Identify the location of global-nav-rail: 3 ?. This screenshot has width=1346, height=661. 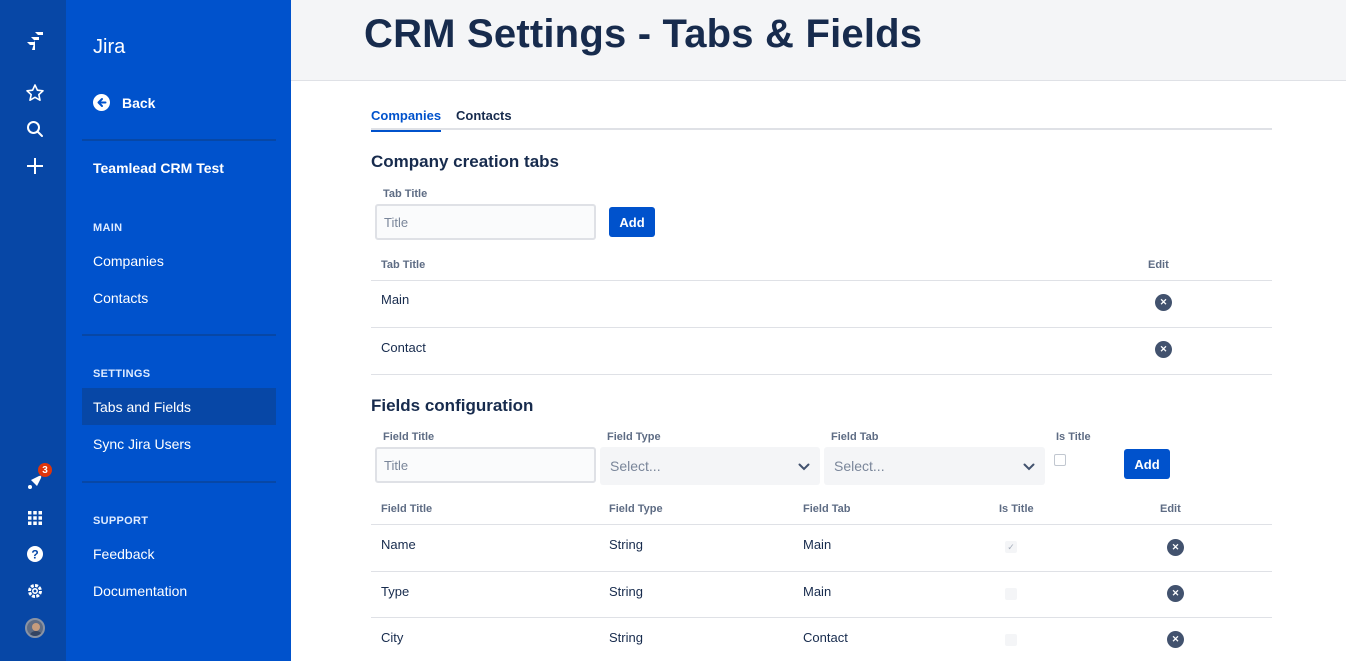
(33, 330).